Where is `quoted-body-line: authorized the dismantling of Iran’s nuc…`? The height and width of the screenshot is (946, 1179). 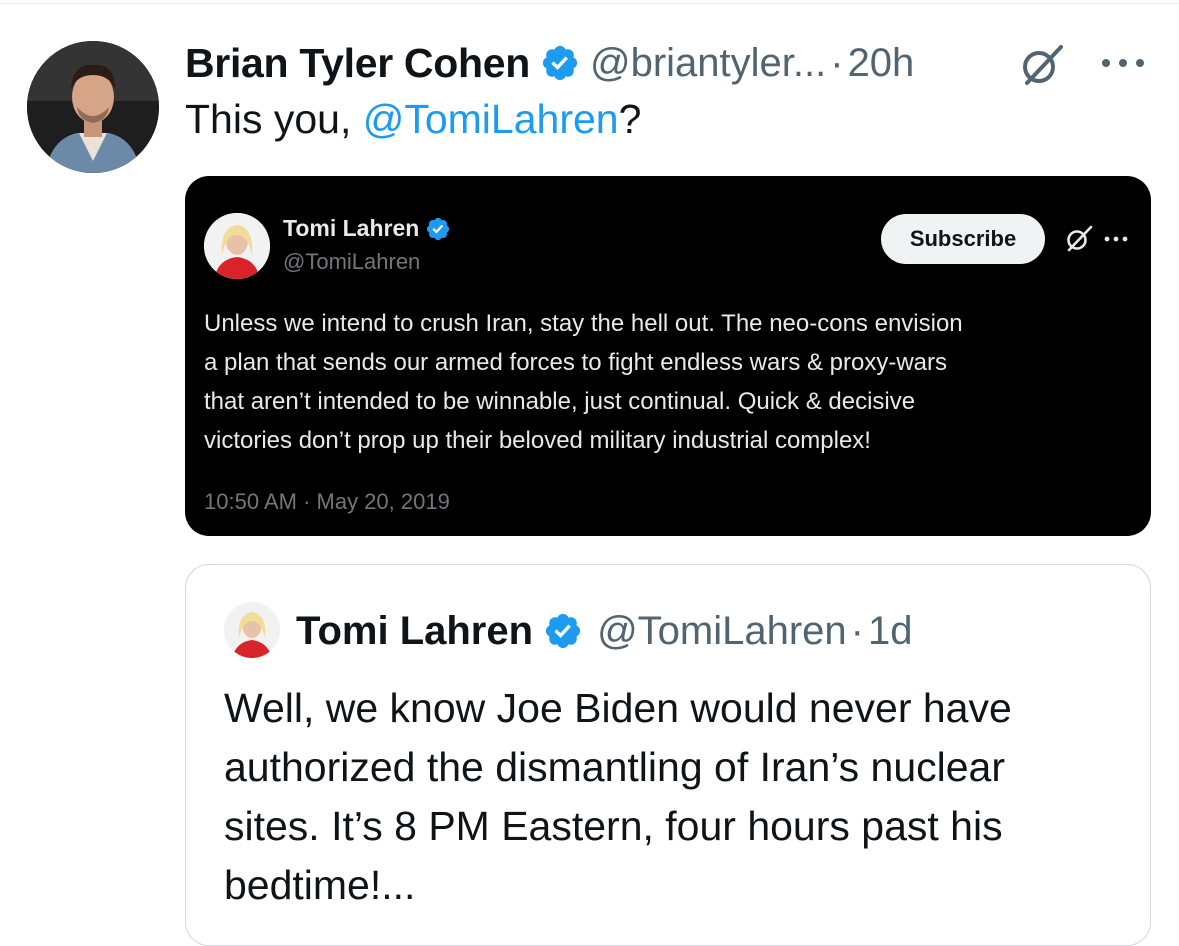 quoted-body-line: authorized the dismantling of Iran’s nuc… is located at coordinates (614, 767).